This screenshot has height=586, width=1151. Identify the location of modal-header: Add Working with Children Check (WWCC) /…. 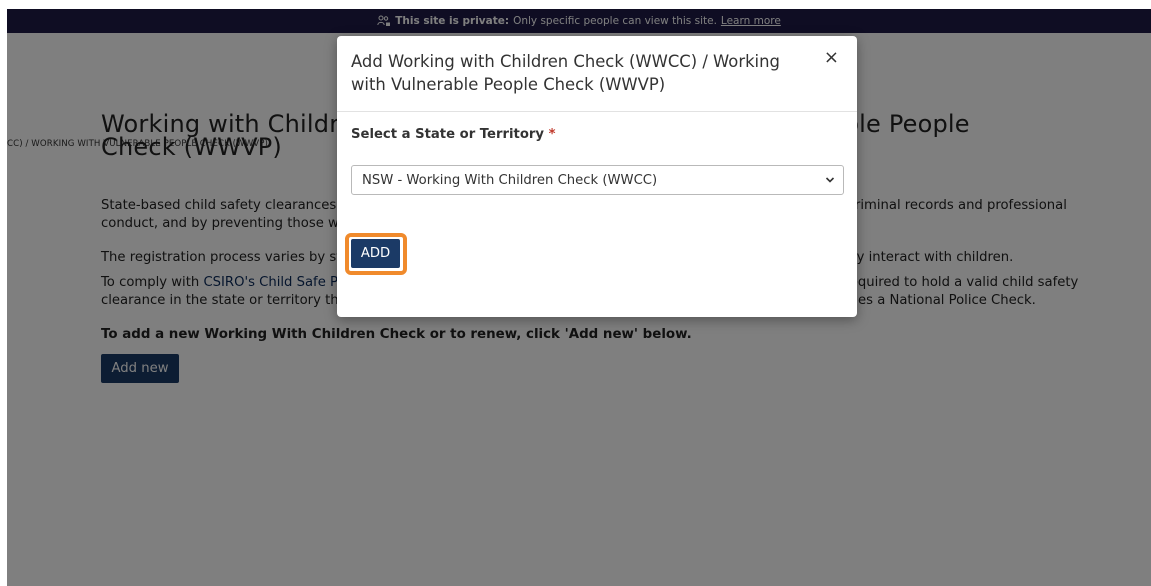
(597, 74).